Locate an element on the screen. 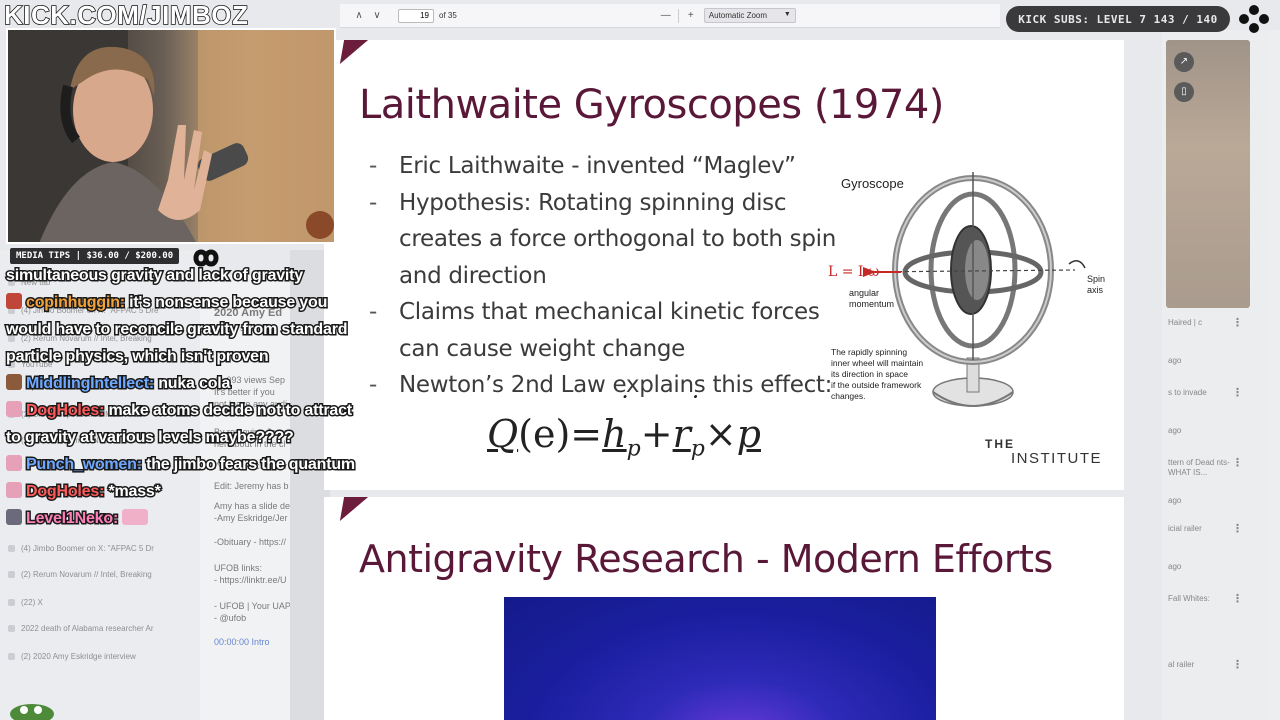 The width and height of the screenshot is (1280, 720). zoom-select: Automatic Zoom ▼ is located at coordinates (749, 15).